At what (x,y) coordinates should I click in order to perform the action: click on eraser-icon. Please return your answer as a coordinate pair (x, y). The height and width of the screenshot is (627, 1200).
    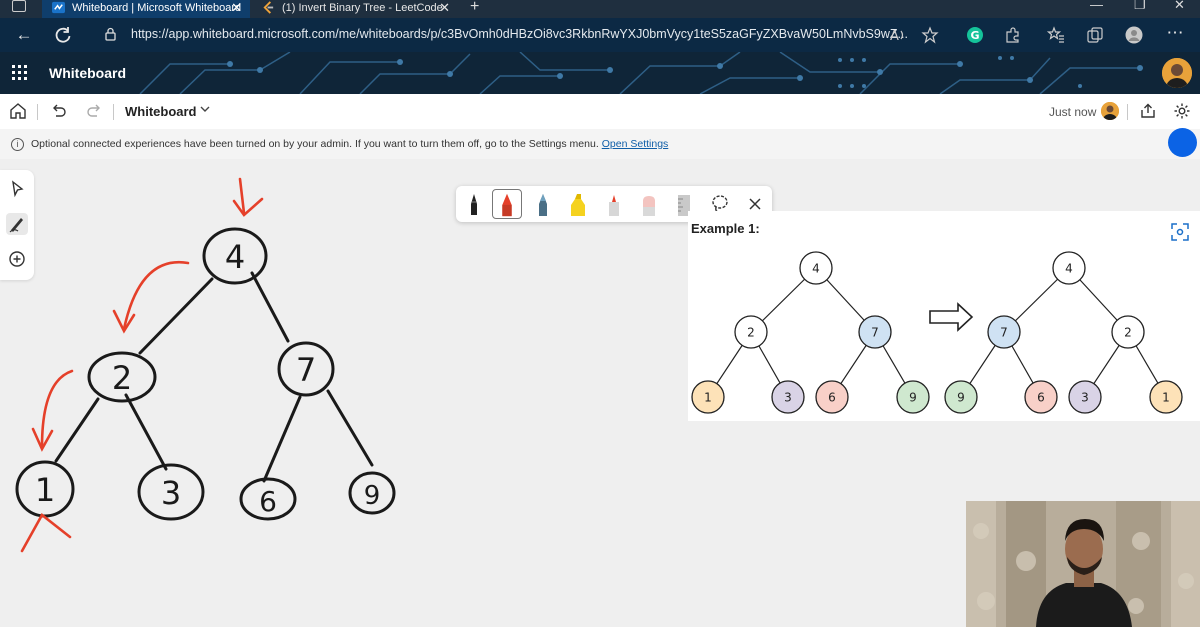
    Looking at the image, I should click on (649, 204).